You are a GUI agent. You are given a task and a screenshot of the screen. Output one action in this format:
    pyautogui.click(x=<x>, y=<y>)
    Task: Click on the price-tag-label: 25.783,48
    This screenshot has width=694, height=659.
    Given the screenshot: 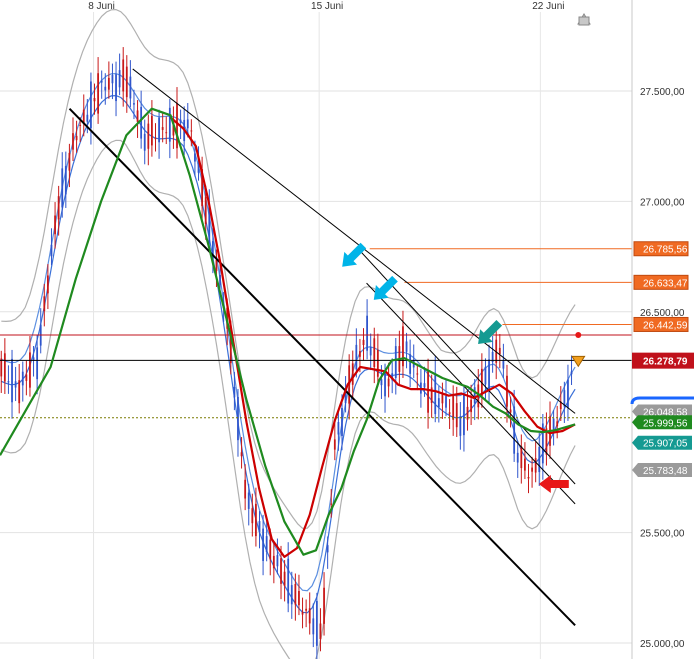 What is the action you would take?
    pyautogui.click(x=665, y=471)
    